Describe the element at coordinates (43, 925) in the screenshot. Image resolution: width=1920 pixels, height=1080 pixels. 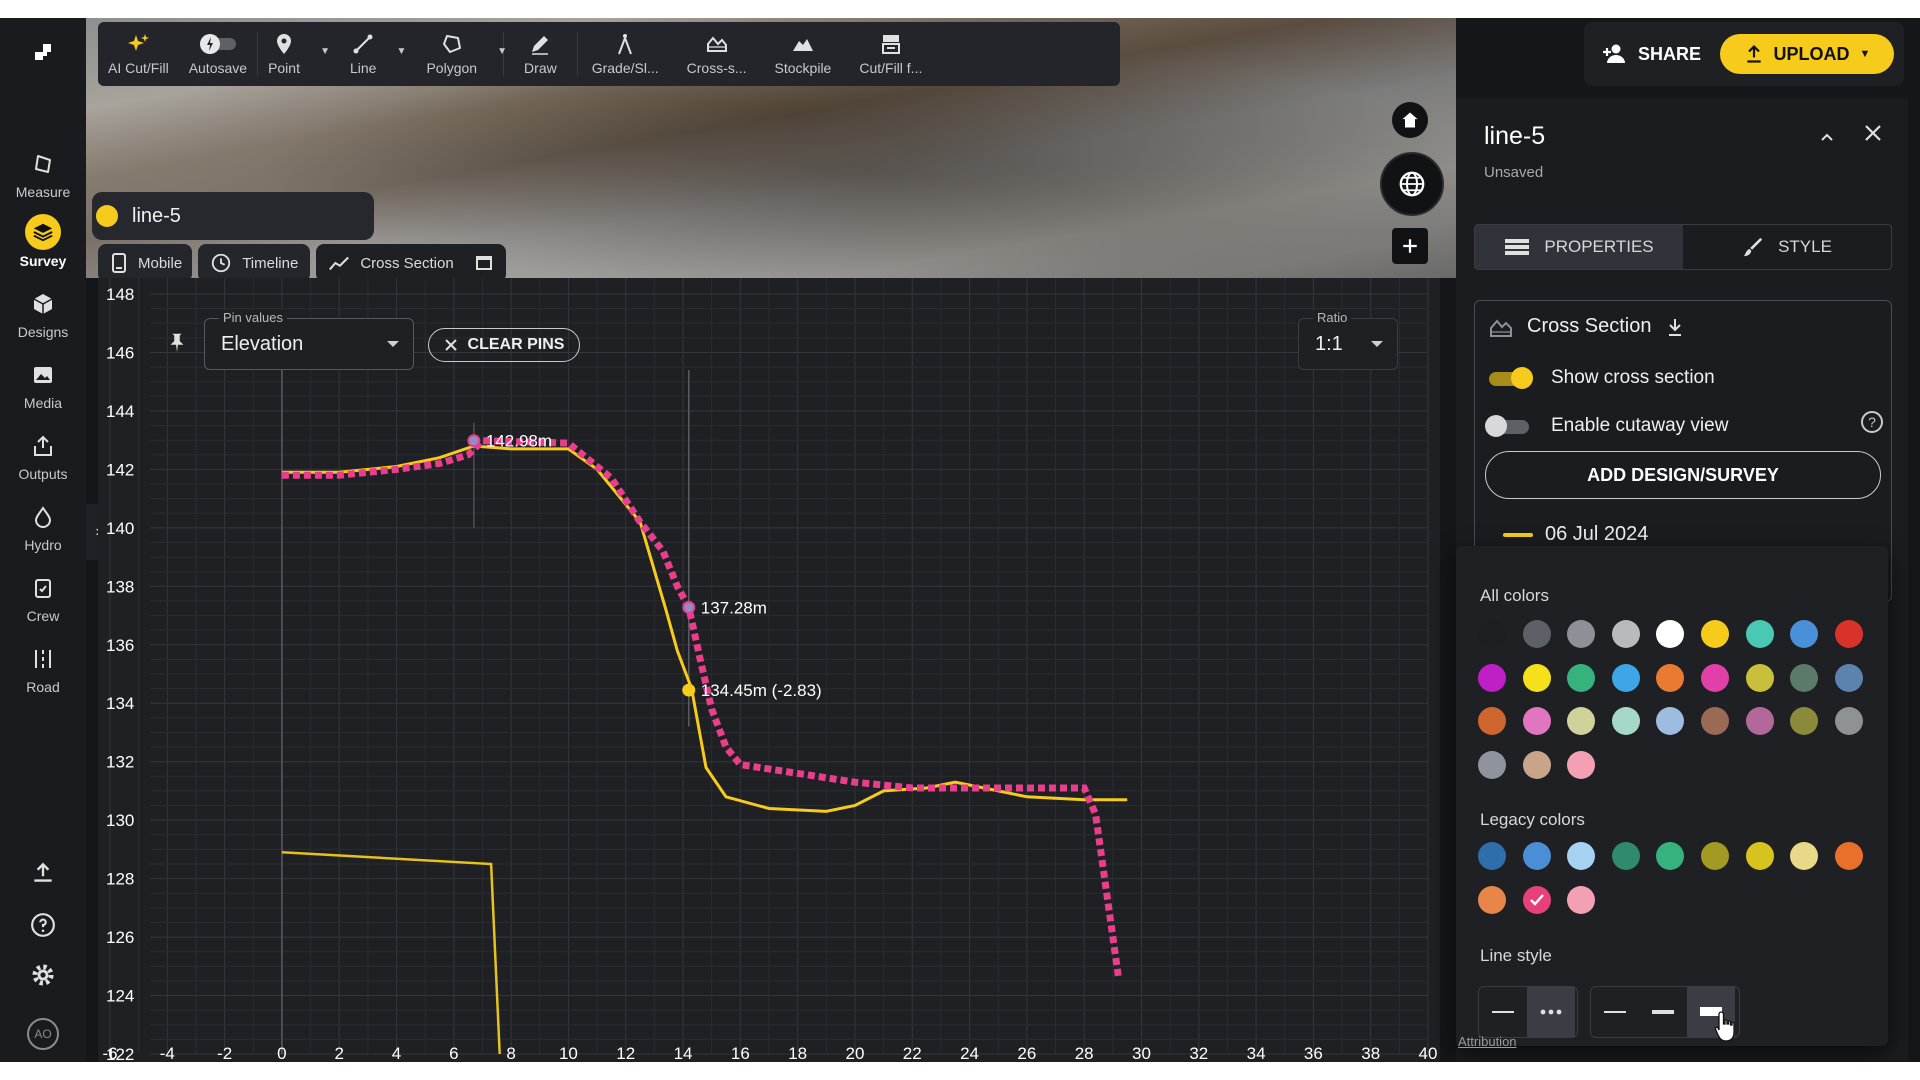
I see `help-icon` at that location.